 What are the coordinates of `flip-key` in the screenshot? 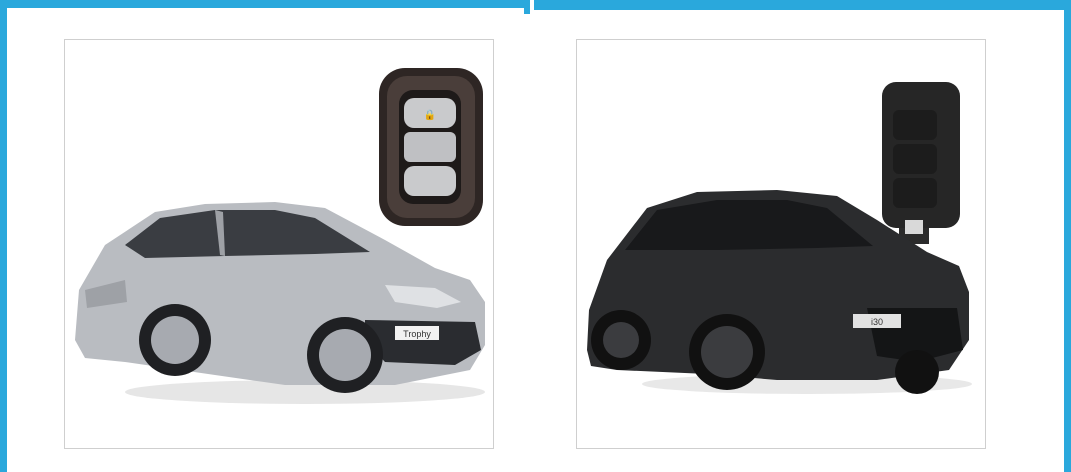 It's located at (921, 163).